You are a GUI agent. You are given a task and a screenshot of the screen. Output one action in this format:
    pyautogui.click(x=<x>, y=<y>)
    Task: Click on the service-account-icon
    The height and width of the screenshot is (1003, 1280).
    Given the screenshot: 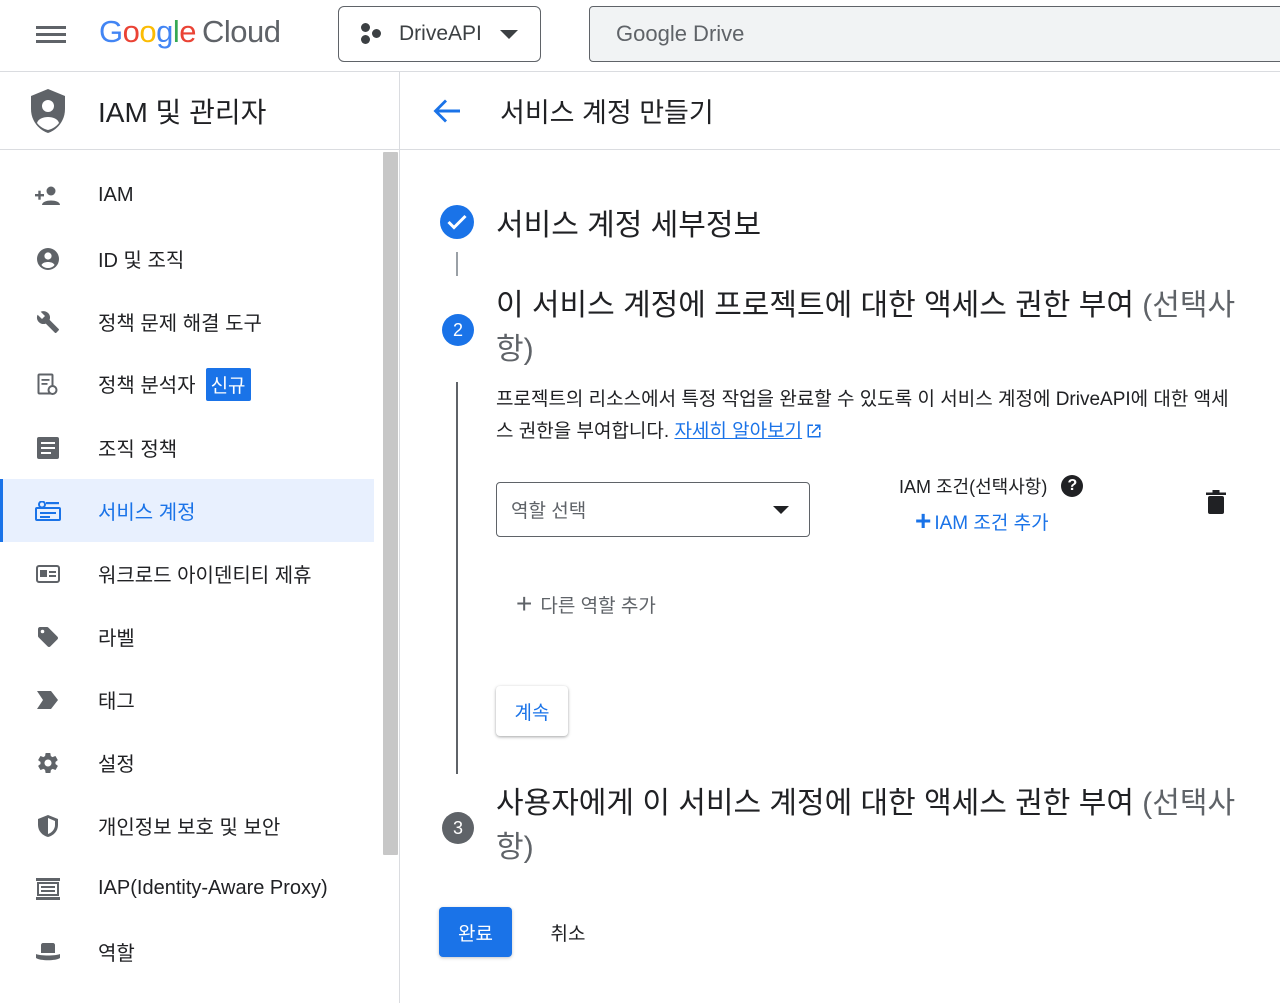 What is the action you would take?
    pyautogui.click(x=48, y=511)
    